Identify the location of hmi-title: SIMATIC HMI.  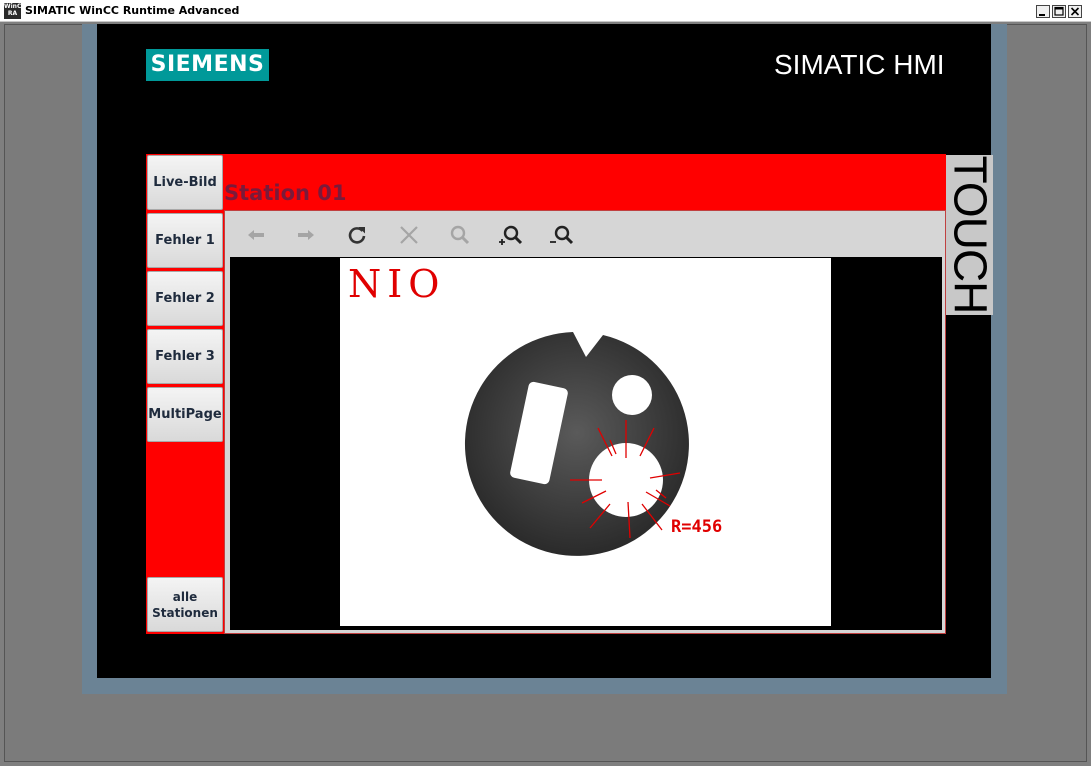
(859, 64).